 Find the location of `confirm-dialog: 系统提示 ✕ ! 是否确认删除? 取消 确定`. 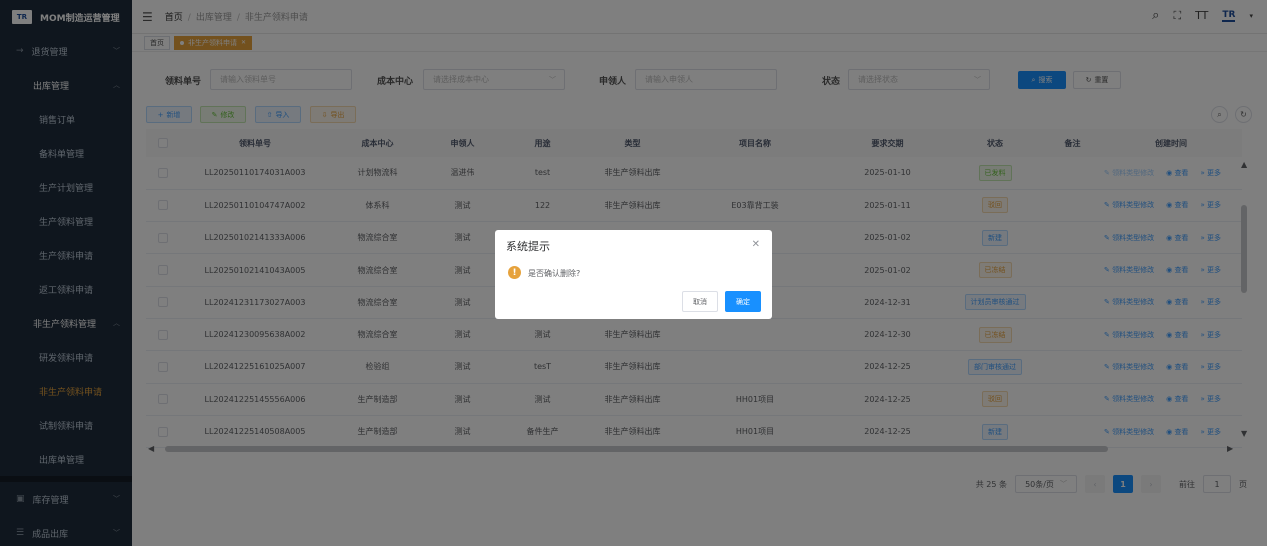

confirm-dialog: 系统提示 ✕ ! 是否确认删除? 取消 确定 is located at coordinates (633, 274).